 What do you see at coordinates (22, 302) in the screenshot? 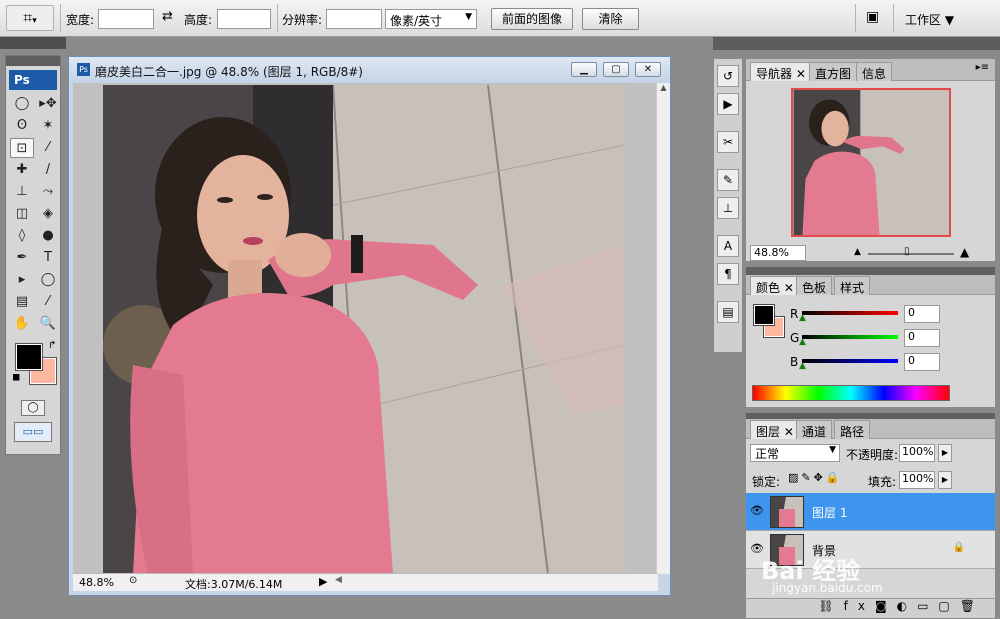
I see `notes-icon: ▤` at bounding box center [22, 302].